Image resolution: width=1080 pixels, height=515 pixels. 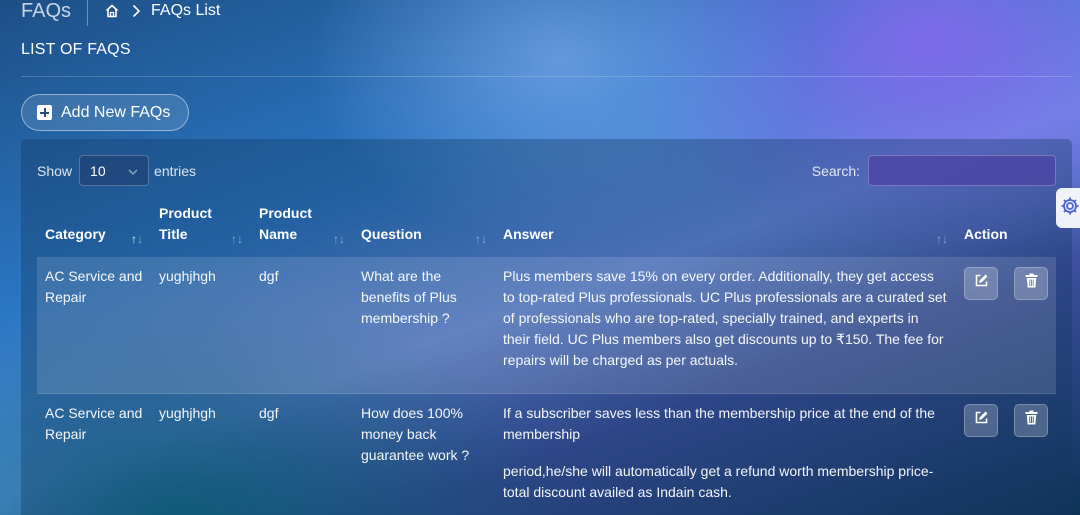 I want to click on search-input, so click(x=962, y=170).